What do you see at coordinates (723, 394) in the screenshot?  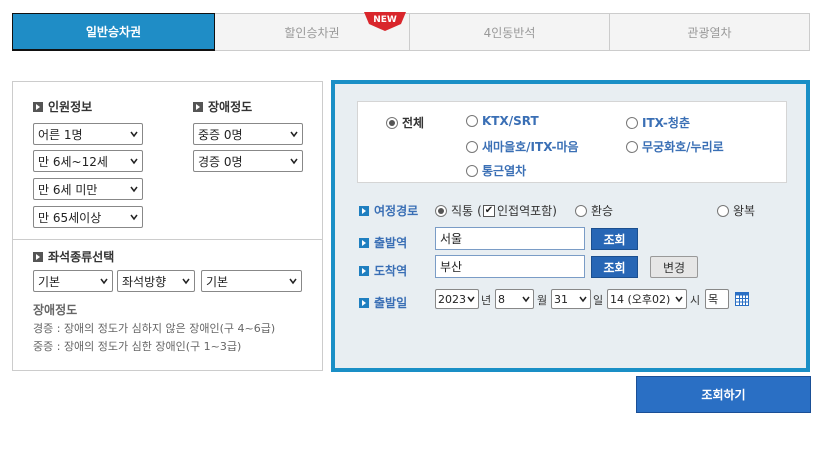 I see `search-submit-button: 조회하기` at bounding box center [723, 394].